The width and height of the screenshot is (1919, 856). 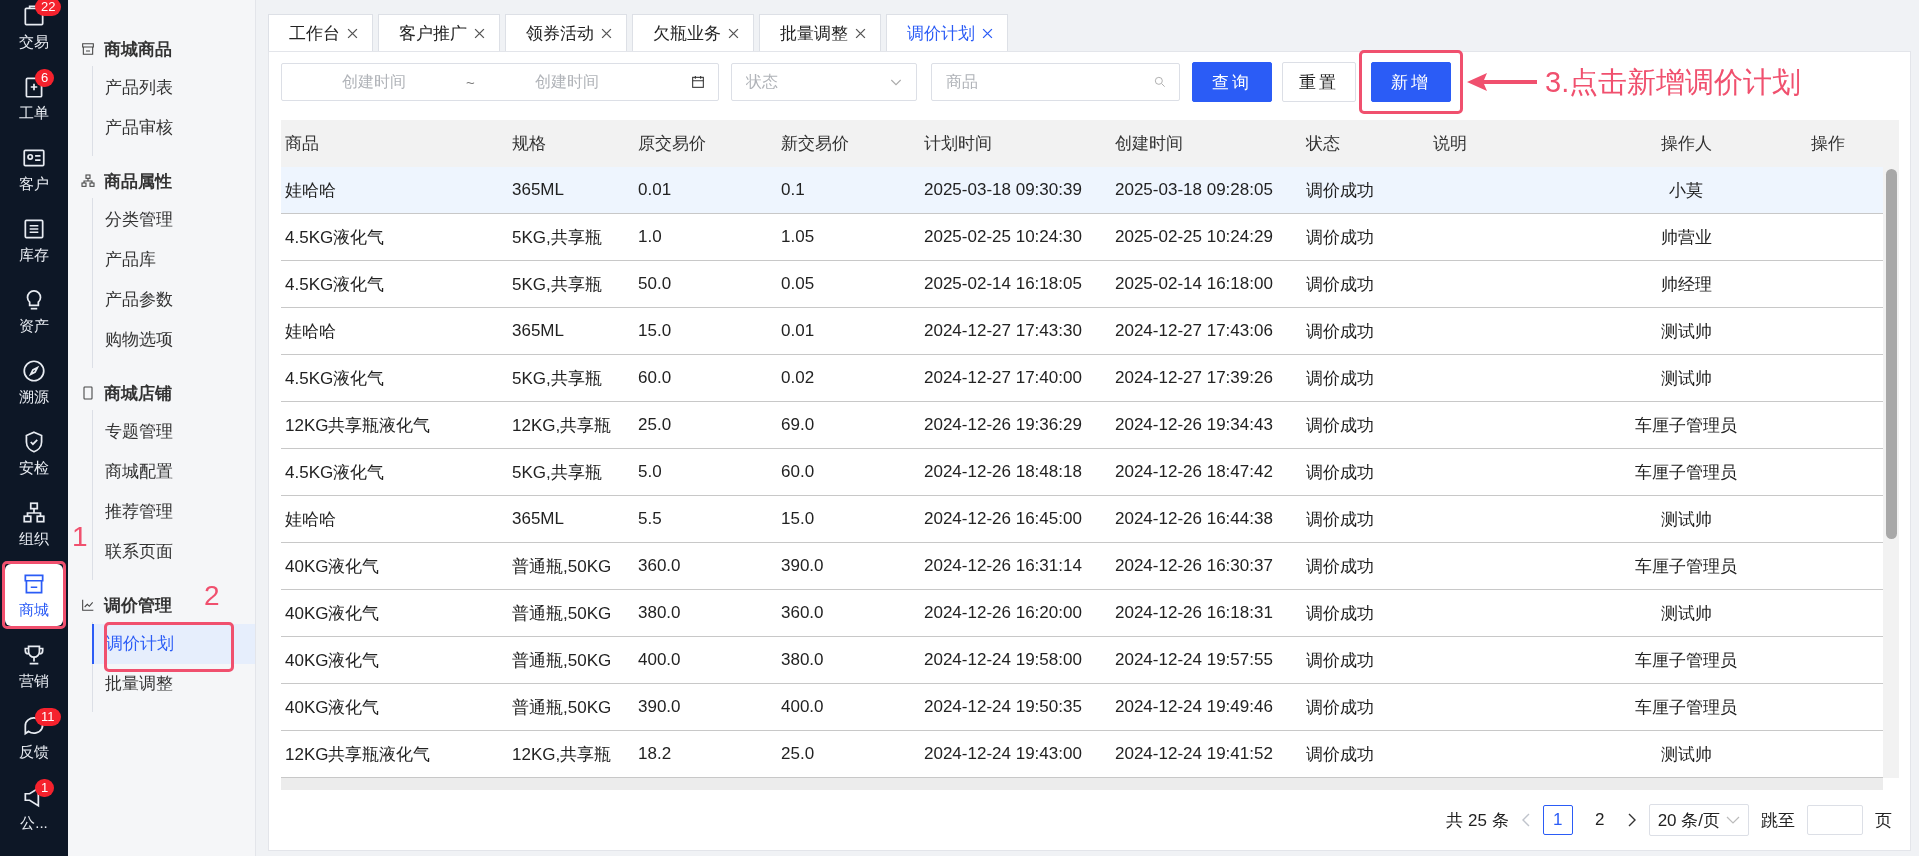 What do you see at coordinates (174, 432) in the screenshot?
I see `sidebar-item: 专题管理` at bounding box center [174, 432].